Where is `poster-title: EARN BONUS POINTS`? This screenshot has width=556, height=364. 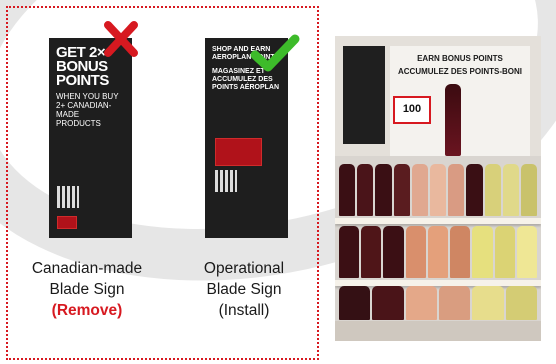
poster-title: EARN BONUS POINTS is located at coordinates (460, 58).